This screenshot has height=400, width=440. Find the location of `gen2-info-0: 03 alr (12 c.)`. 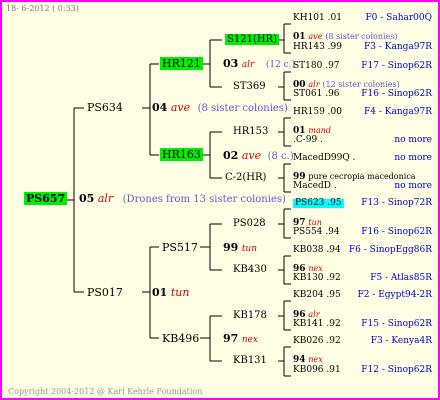

gen2-info-0: 03 alr (12 c.) is located at coordinates (259, 64).